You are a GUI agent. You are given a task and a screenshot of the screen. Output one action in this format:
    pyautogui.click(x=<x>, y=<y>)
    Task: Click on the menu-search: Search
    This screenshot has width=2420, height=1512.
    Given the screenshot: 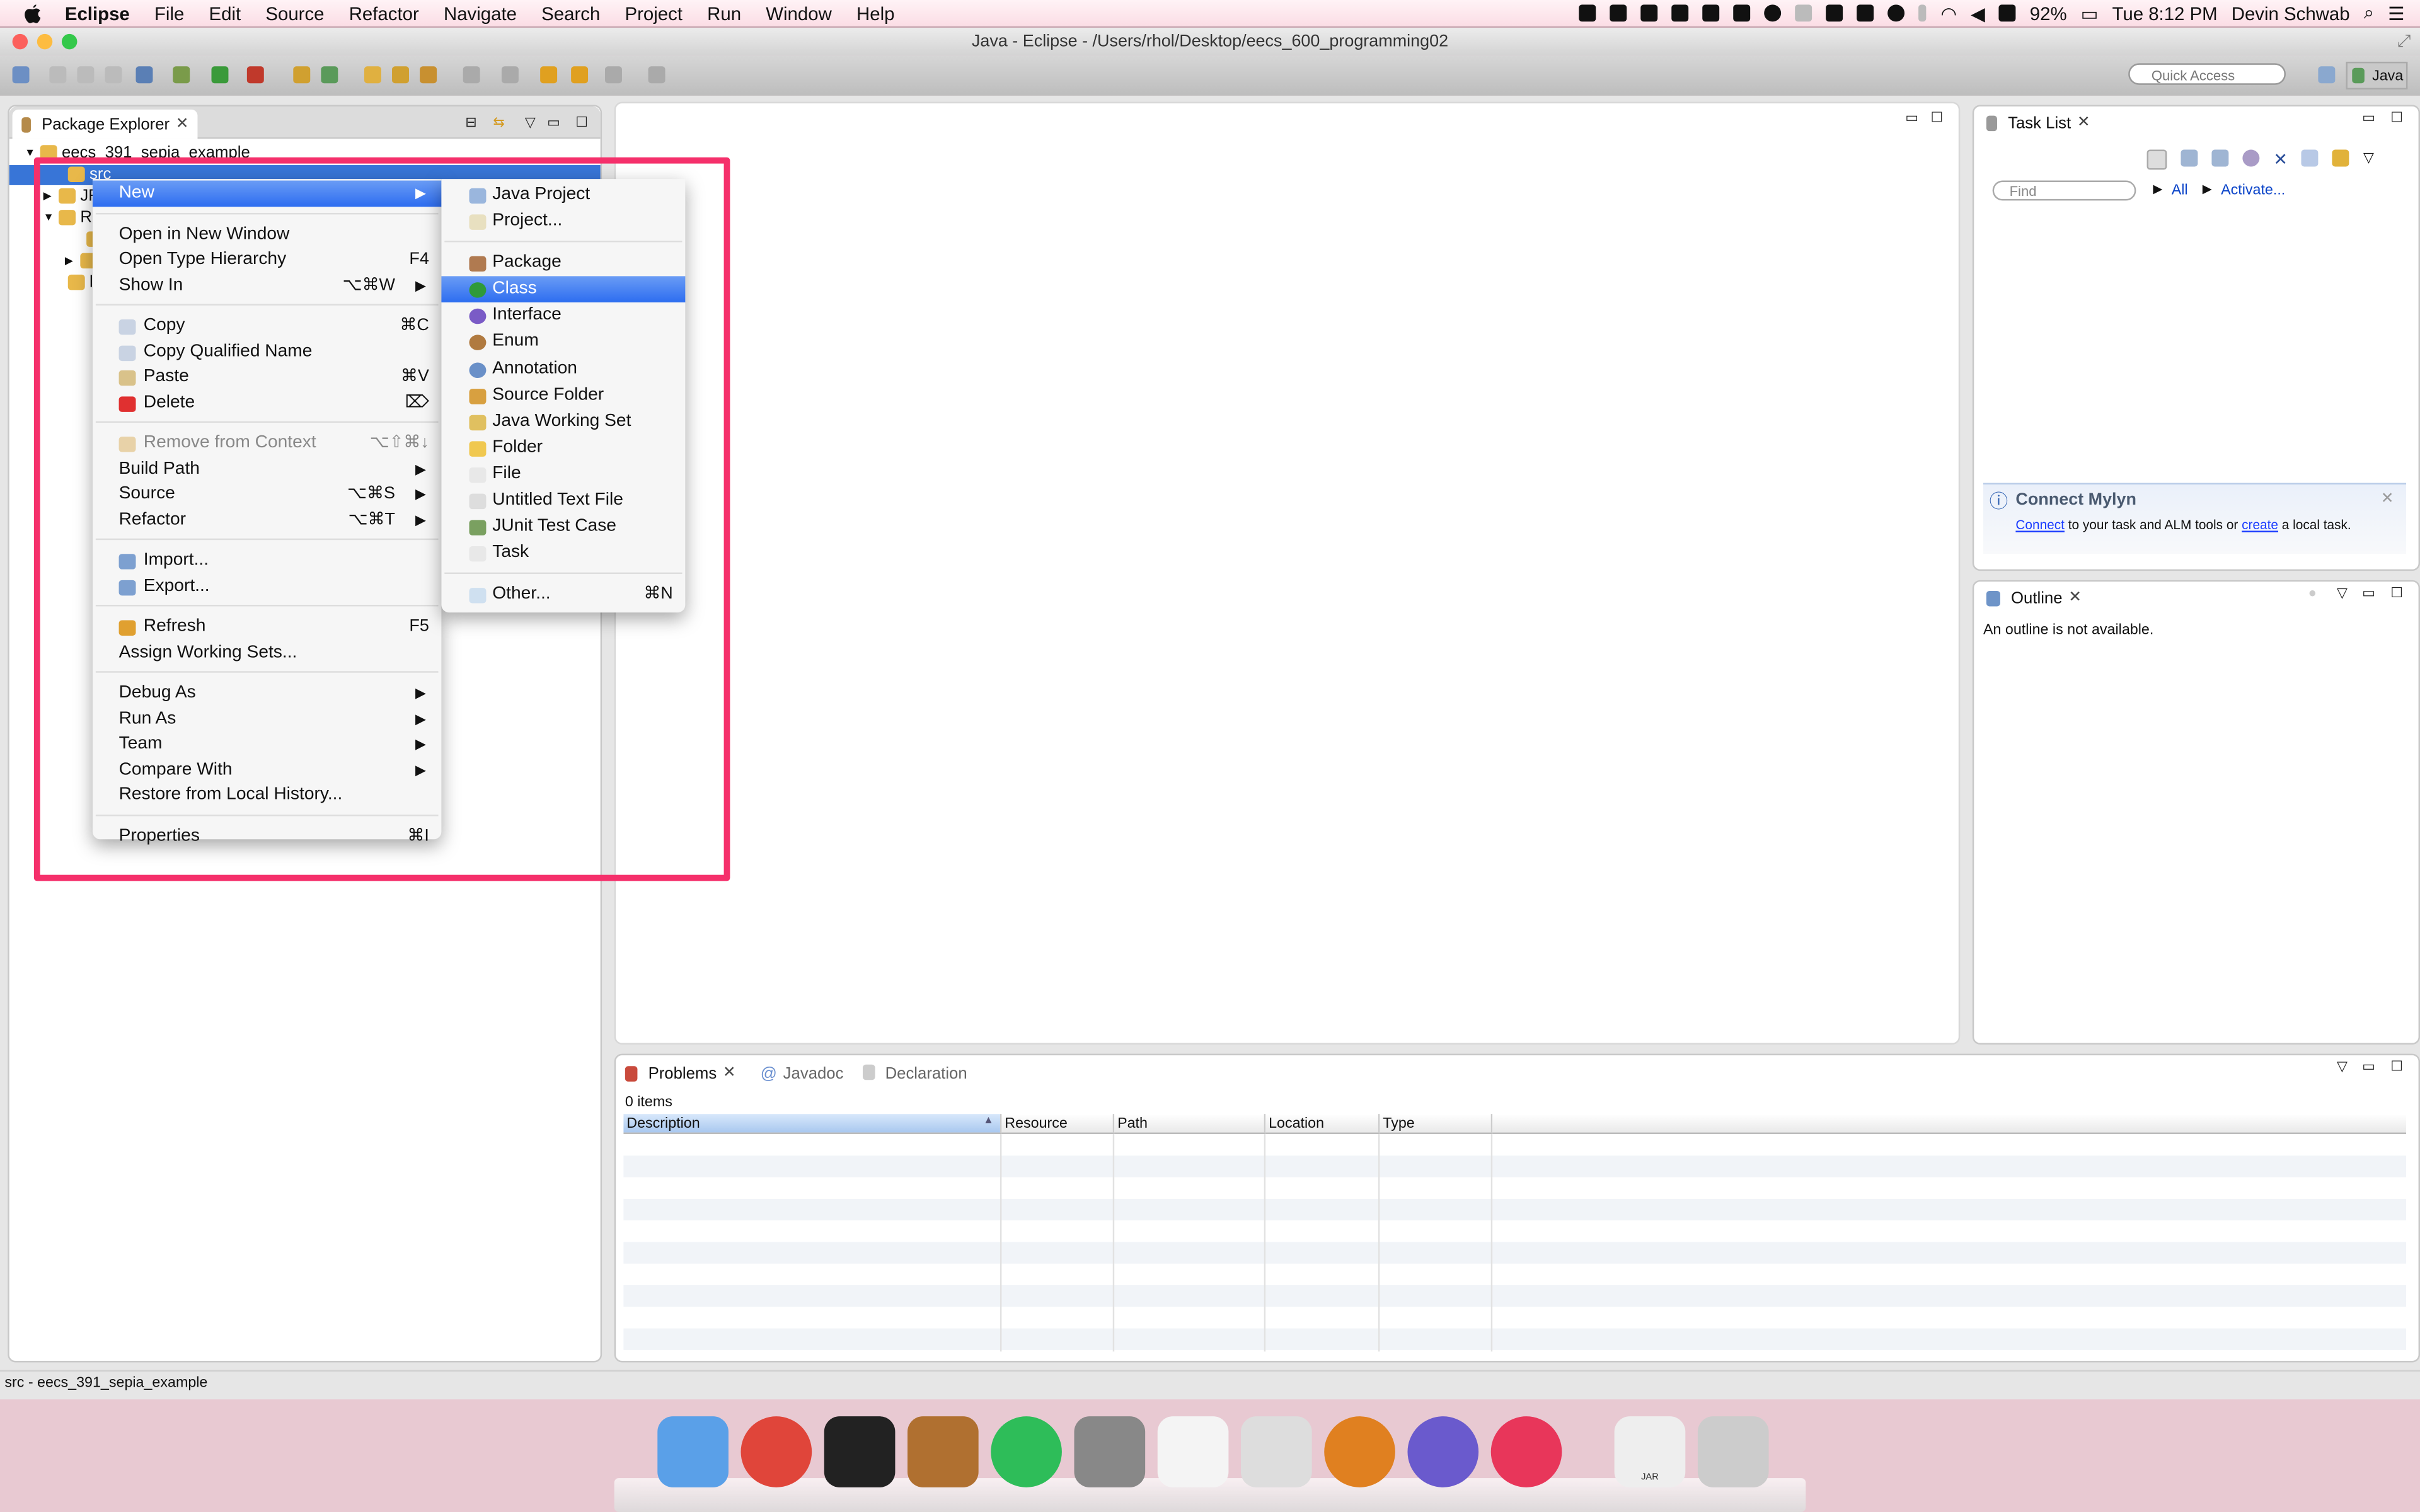 What is the action you would take?
    pyautogui.click(x=571, y=13)
    